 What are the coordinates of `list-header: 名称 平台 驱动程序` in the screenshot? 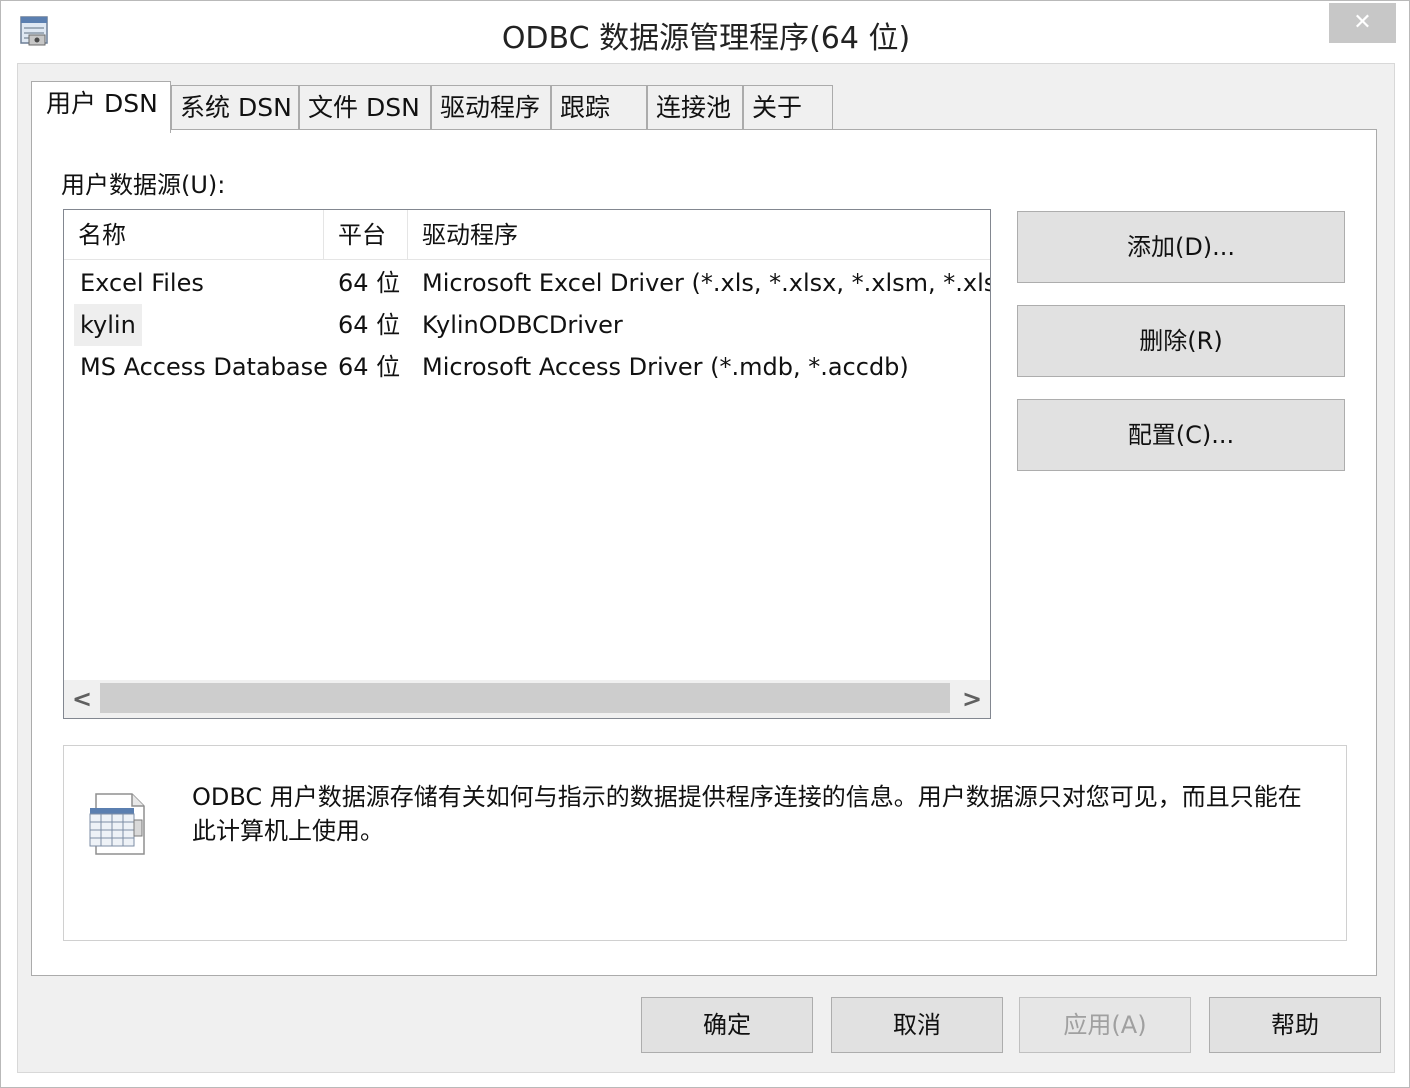 It's located at (527, 235).